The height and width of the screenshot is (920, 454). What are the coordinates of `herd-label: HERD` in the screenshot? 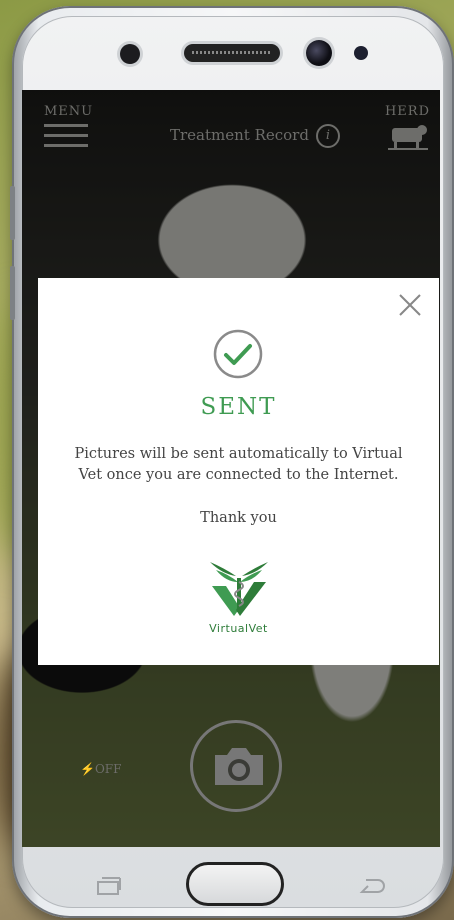 It's located at (407, 111).